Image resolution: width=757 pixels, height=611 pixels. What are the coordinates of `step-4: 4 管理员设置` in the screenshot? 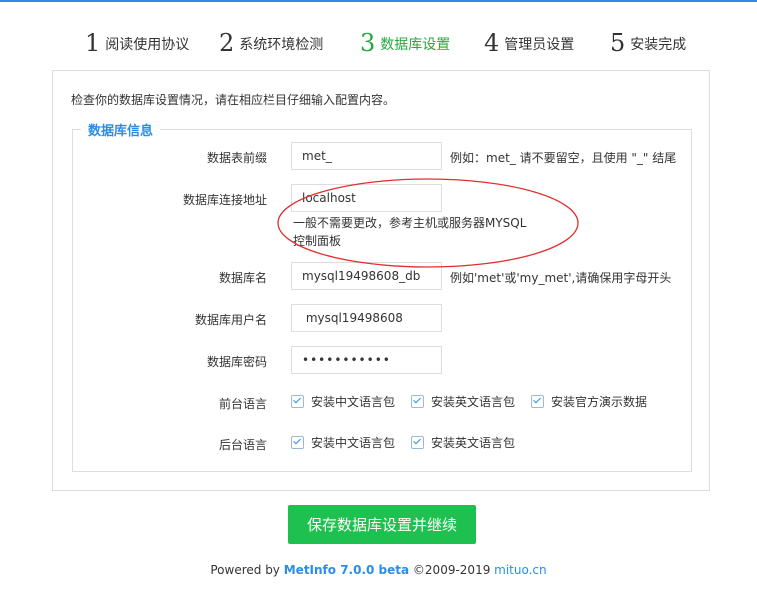 It's located at (529, 40).